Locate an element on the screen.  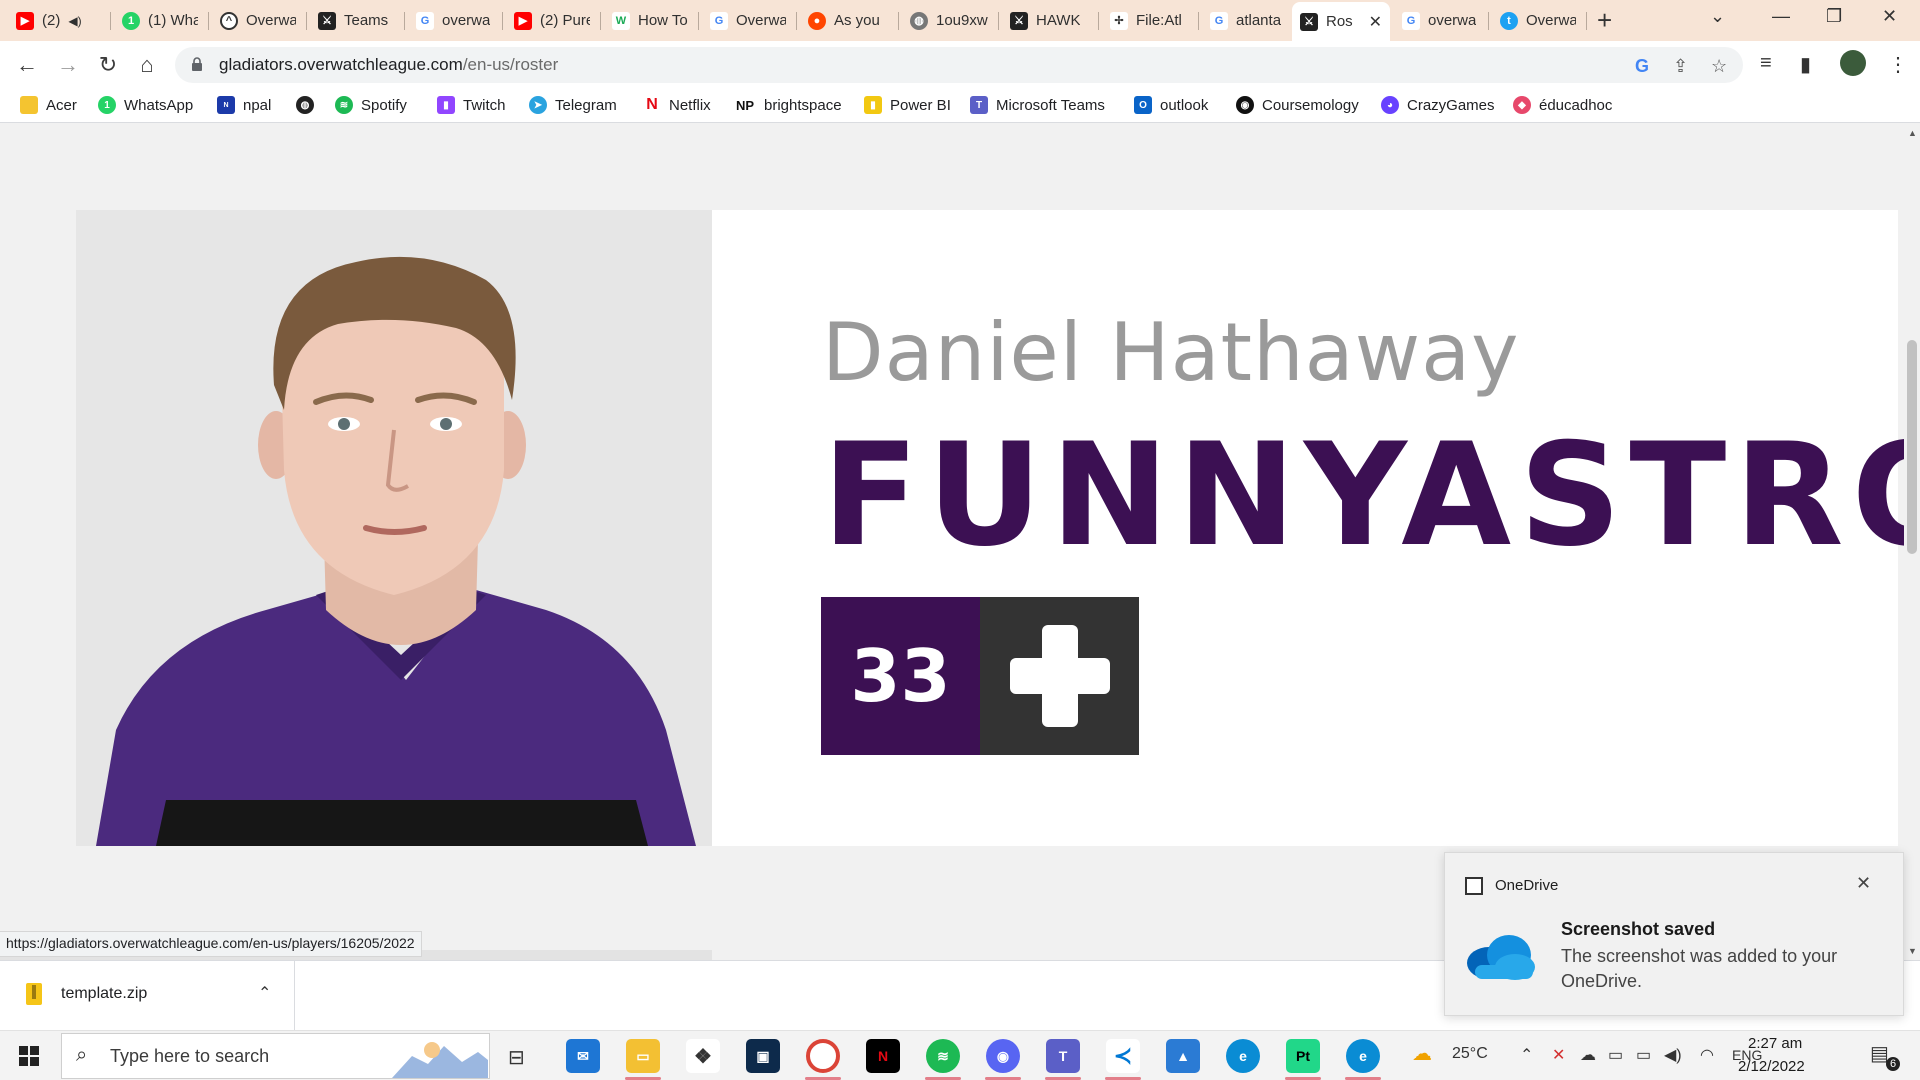
speaker-icon: ◀) is located at coordinates (74, 21).